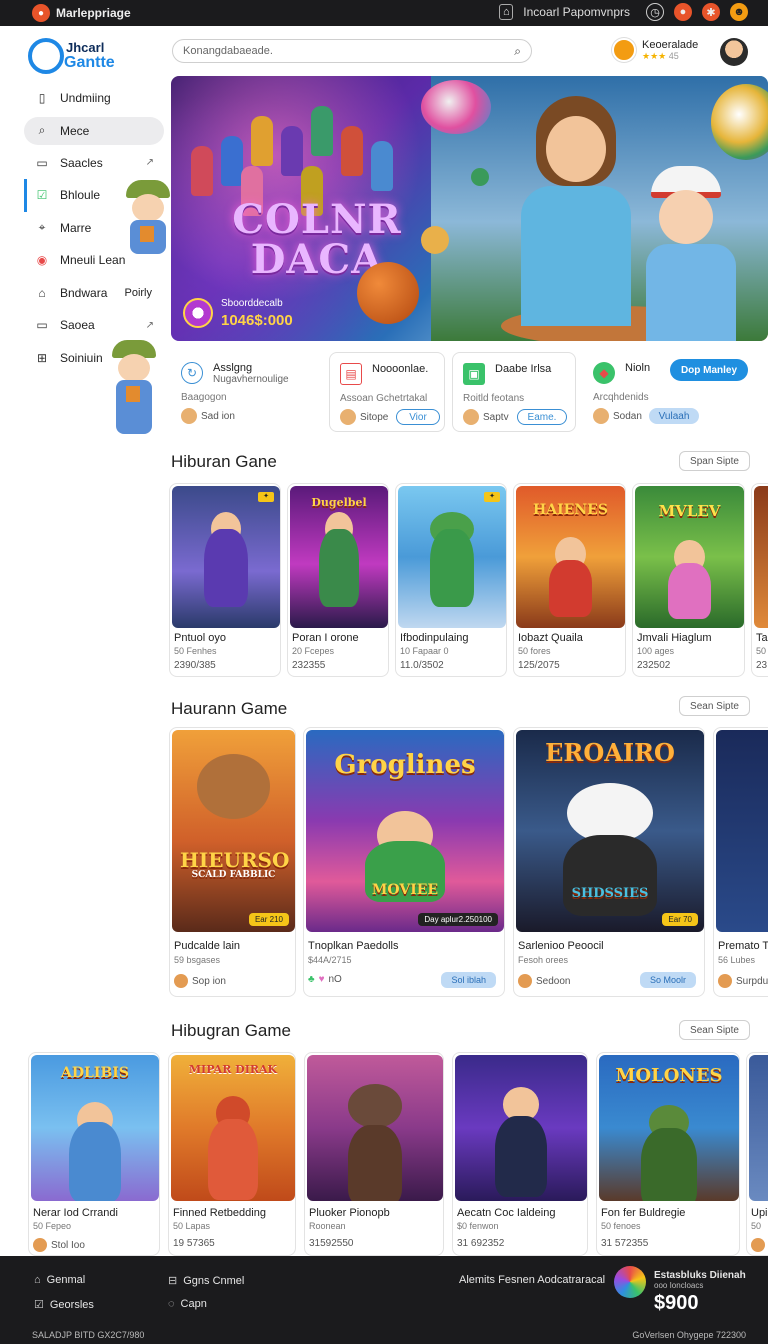  I want to click on category-button: Vulaah, so click(674, 416).